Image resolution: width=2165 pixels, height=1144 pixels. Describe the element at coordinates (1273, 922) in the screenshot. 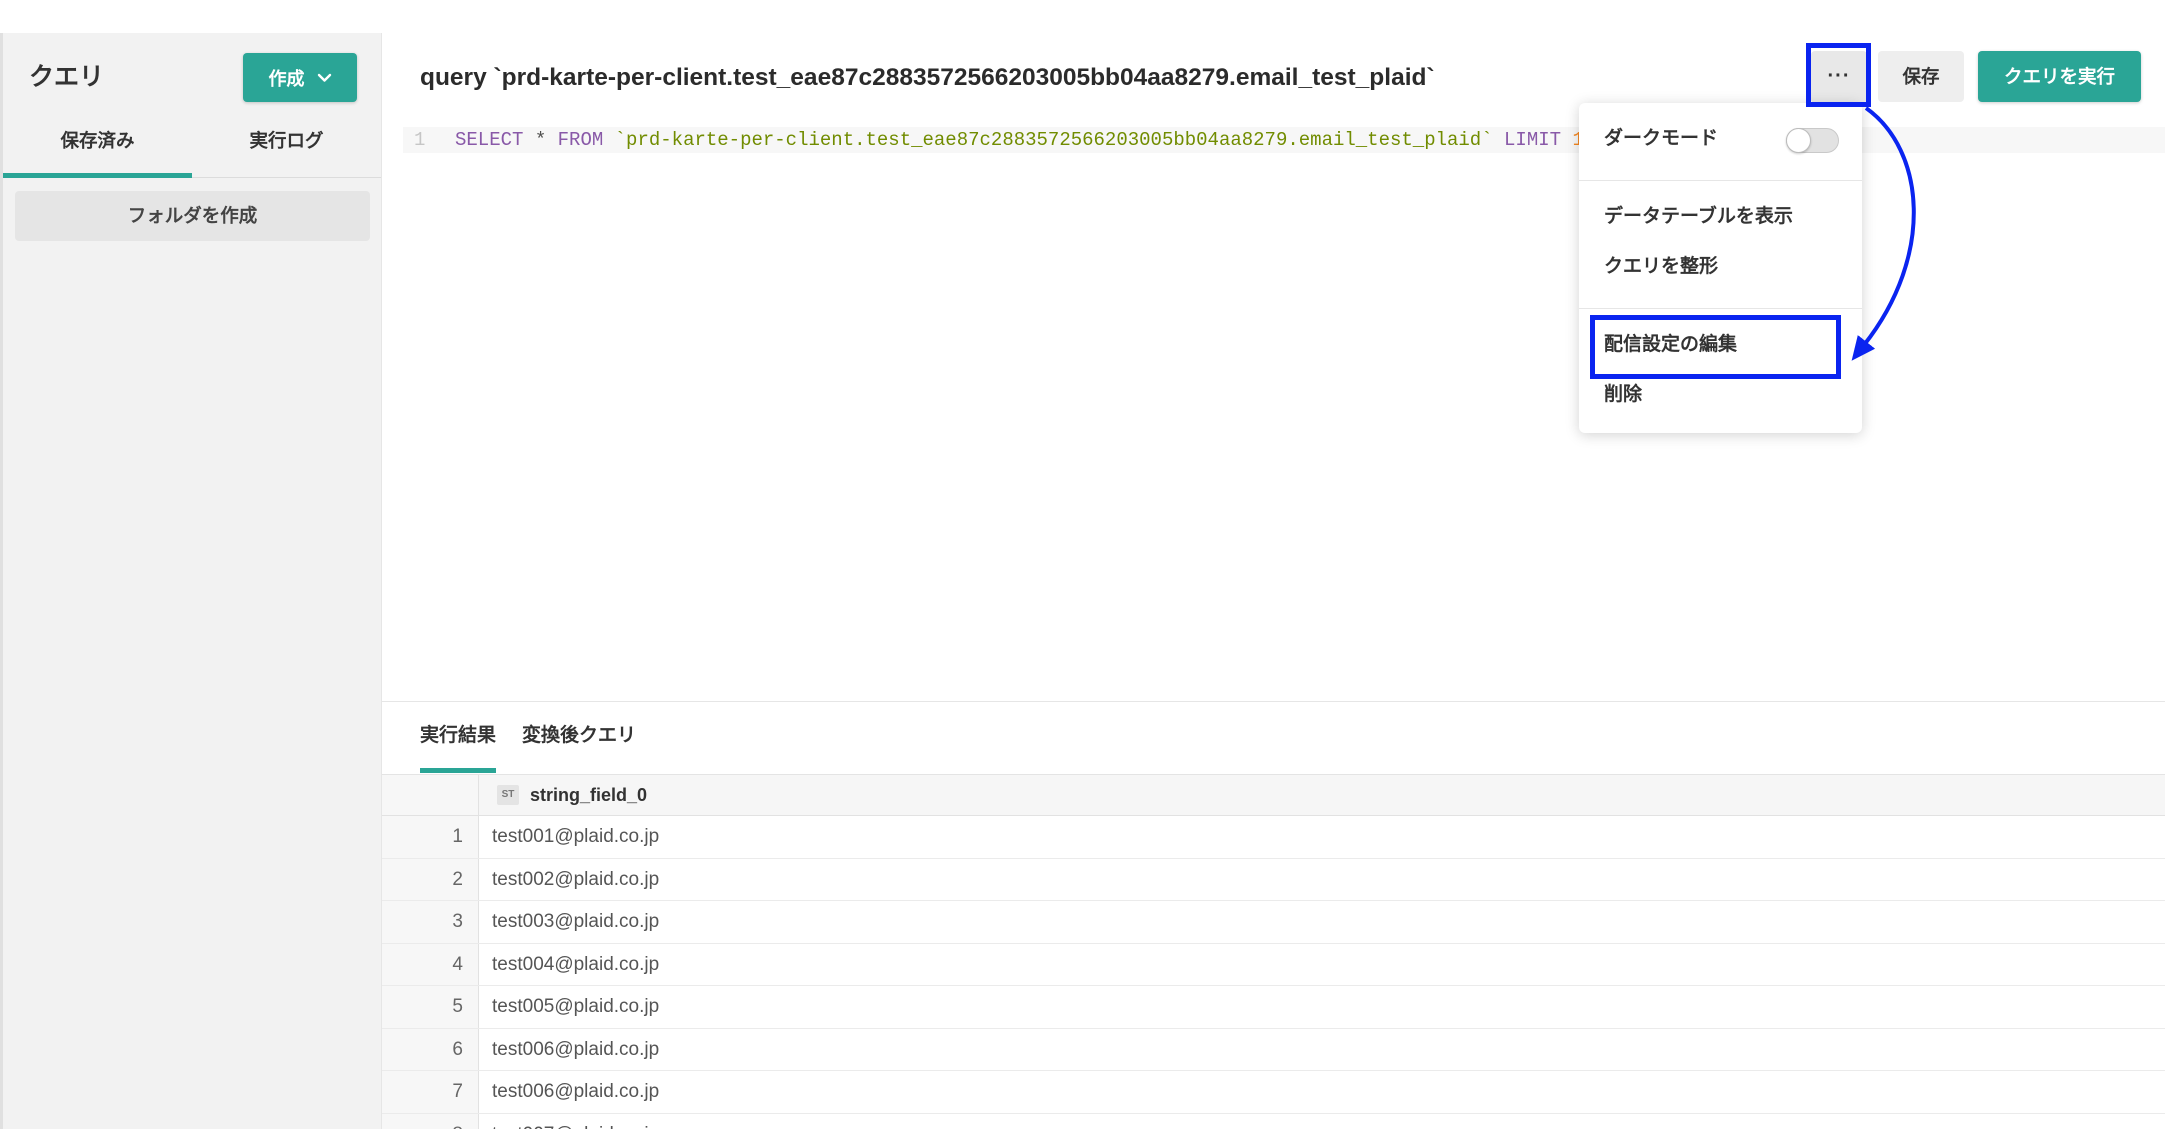

I see `table-row: 3 test003@plaid.co.jp` at that location.